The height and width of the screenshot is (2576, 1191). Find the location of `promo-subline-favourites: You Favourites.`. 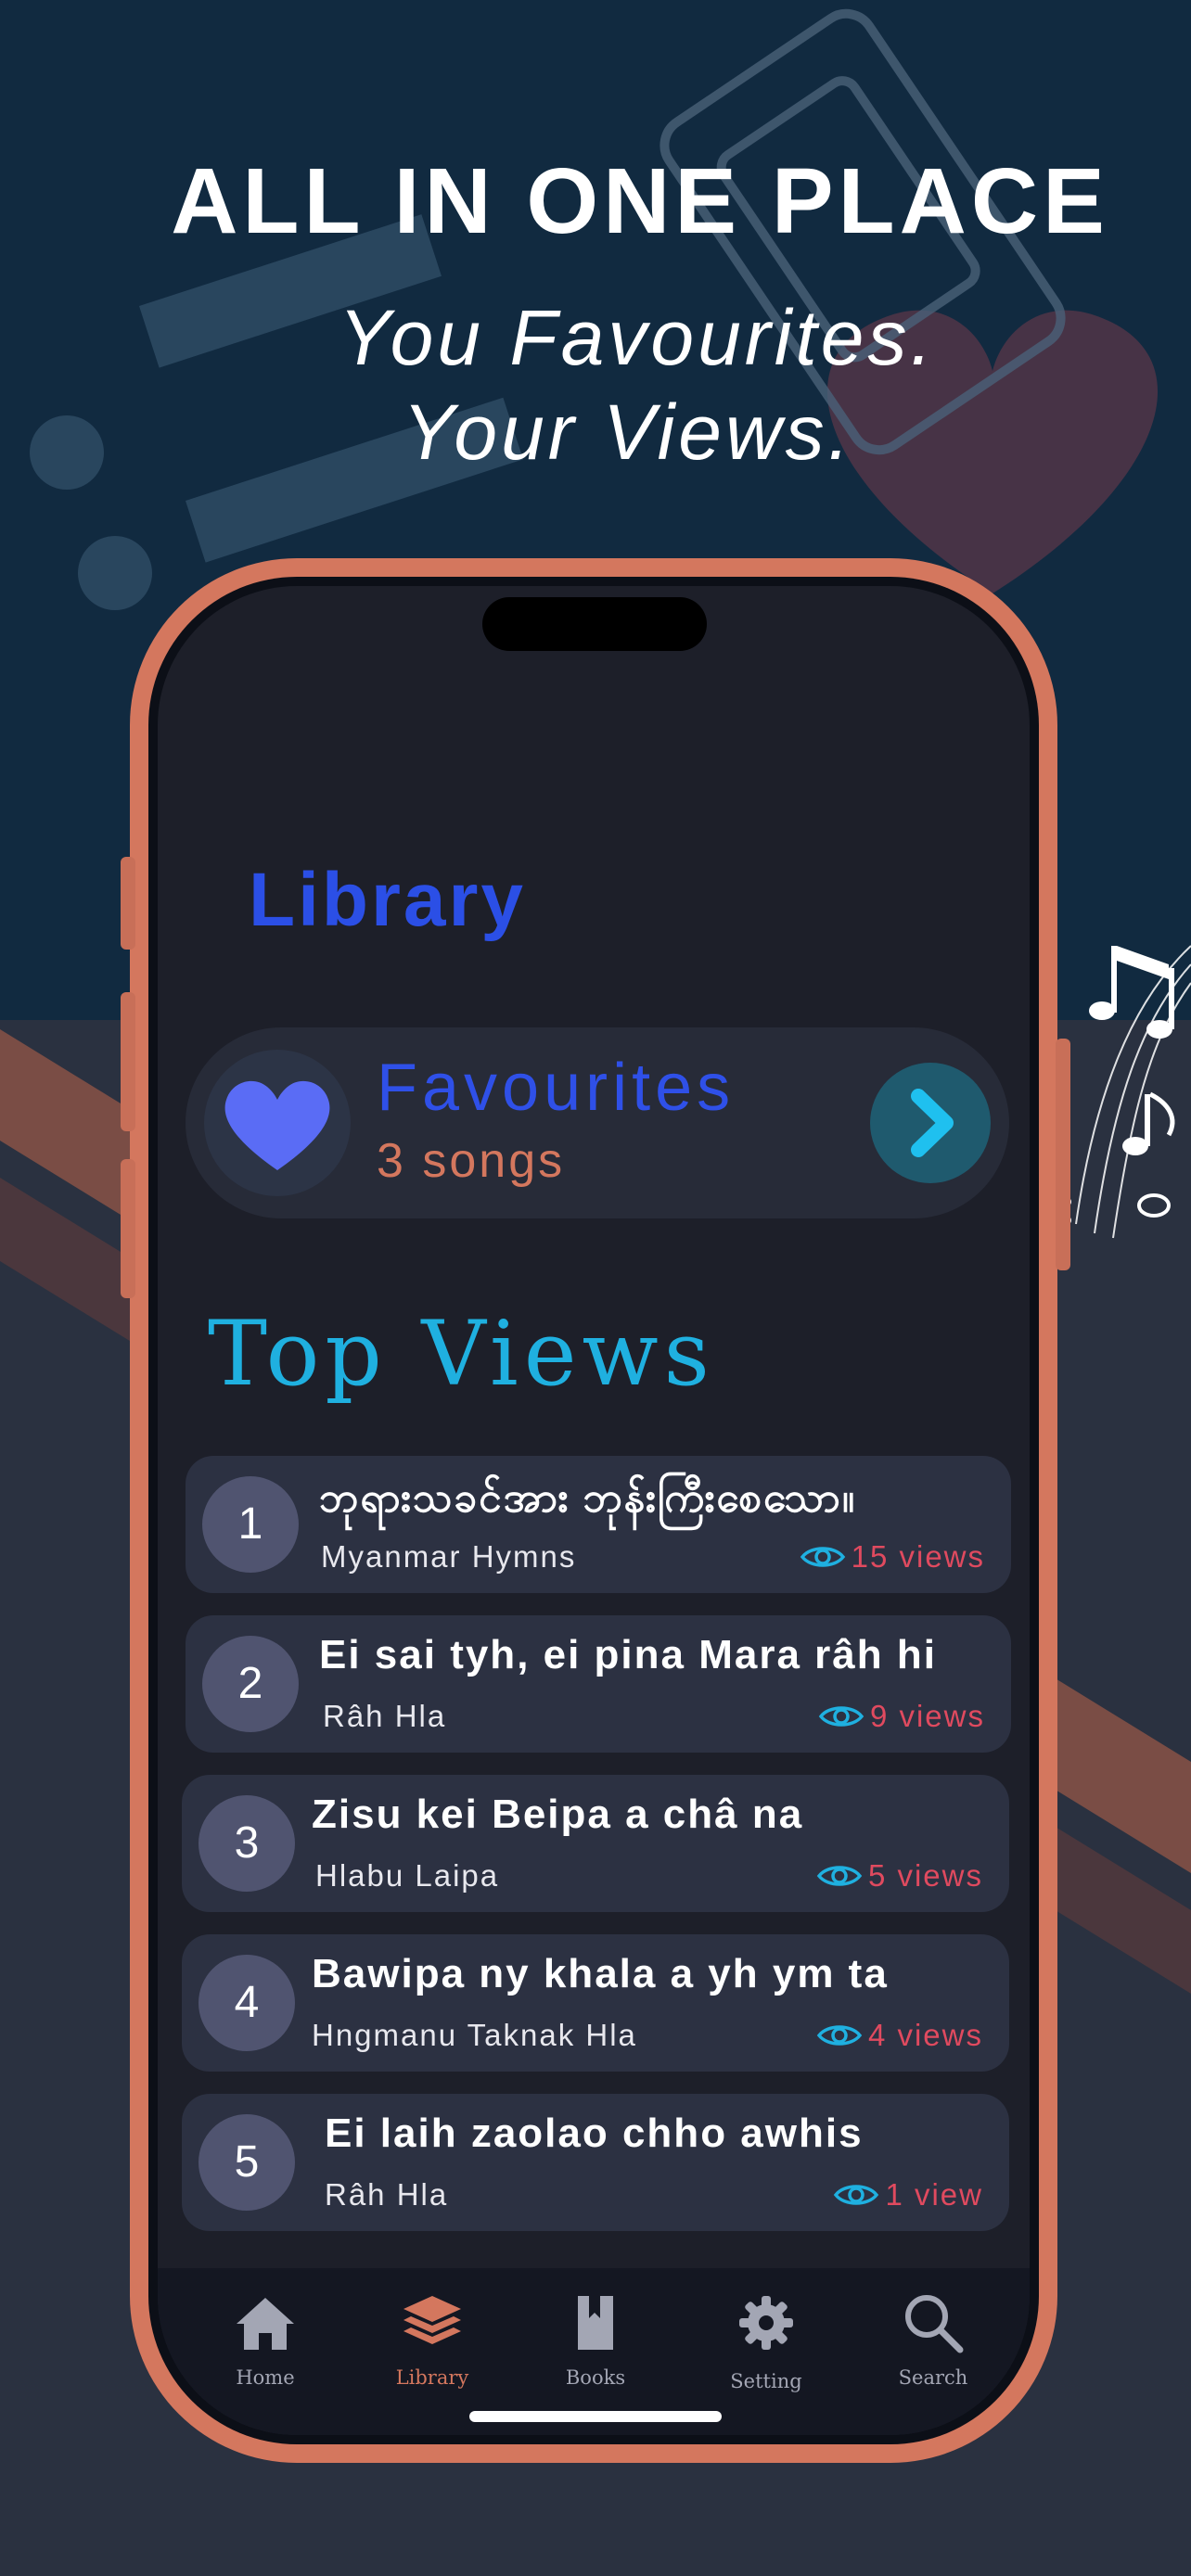

promo-subline-favourites: You Favourites. is located at coordinates (637, 338).